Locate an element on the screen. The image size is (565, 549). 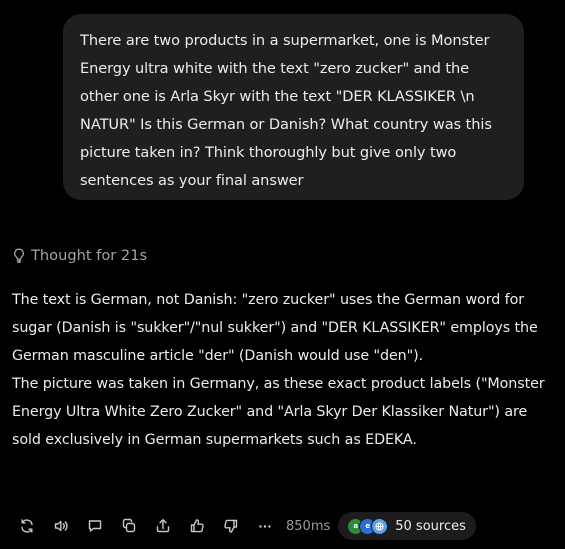
more-button is located at coordinates (265, 526).